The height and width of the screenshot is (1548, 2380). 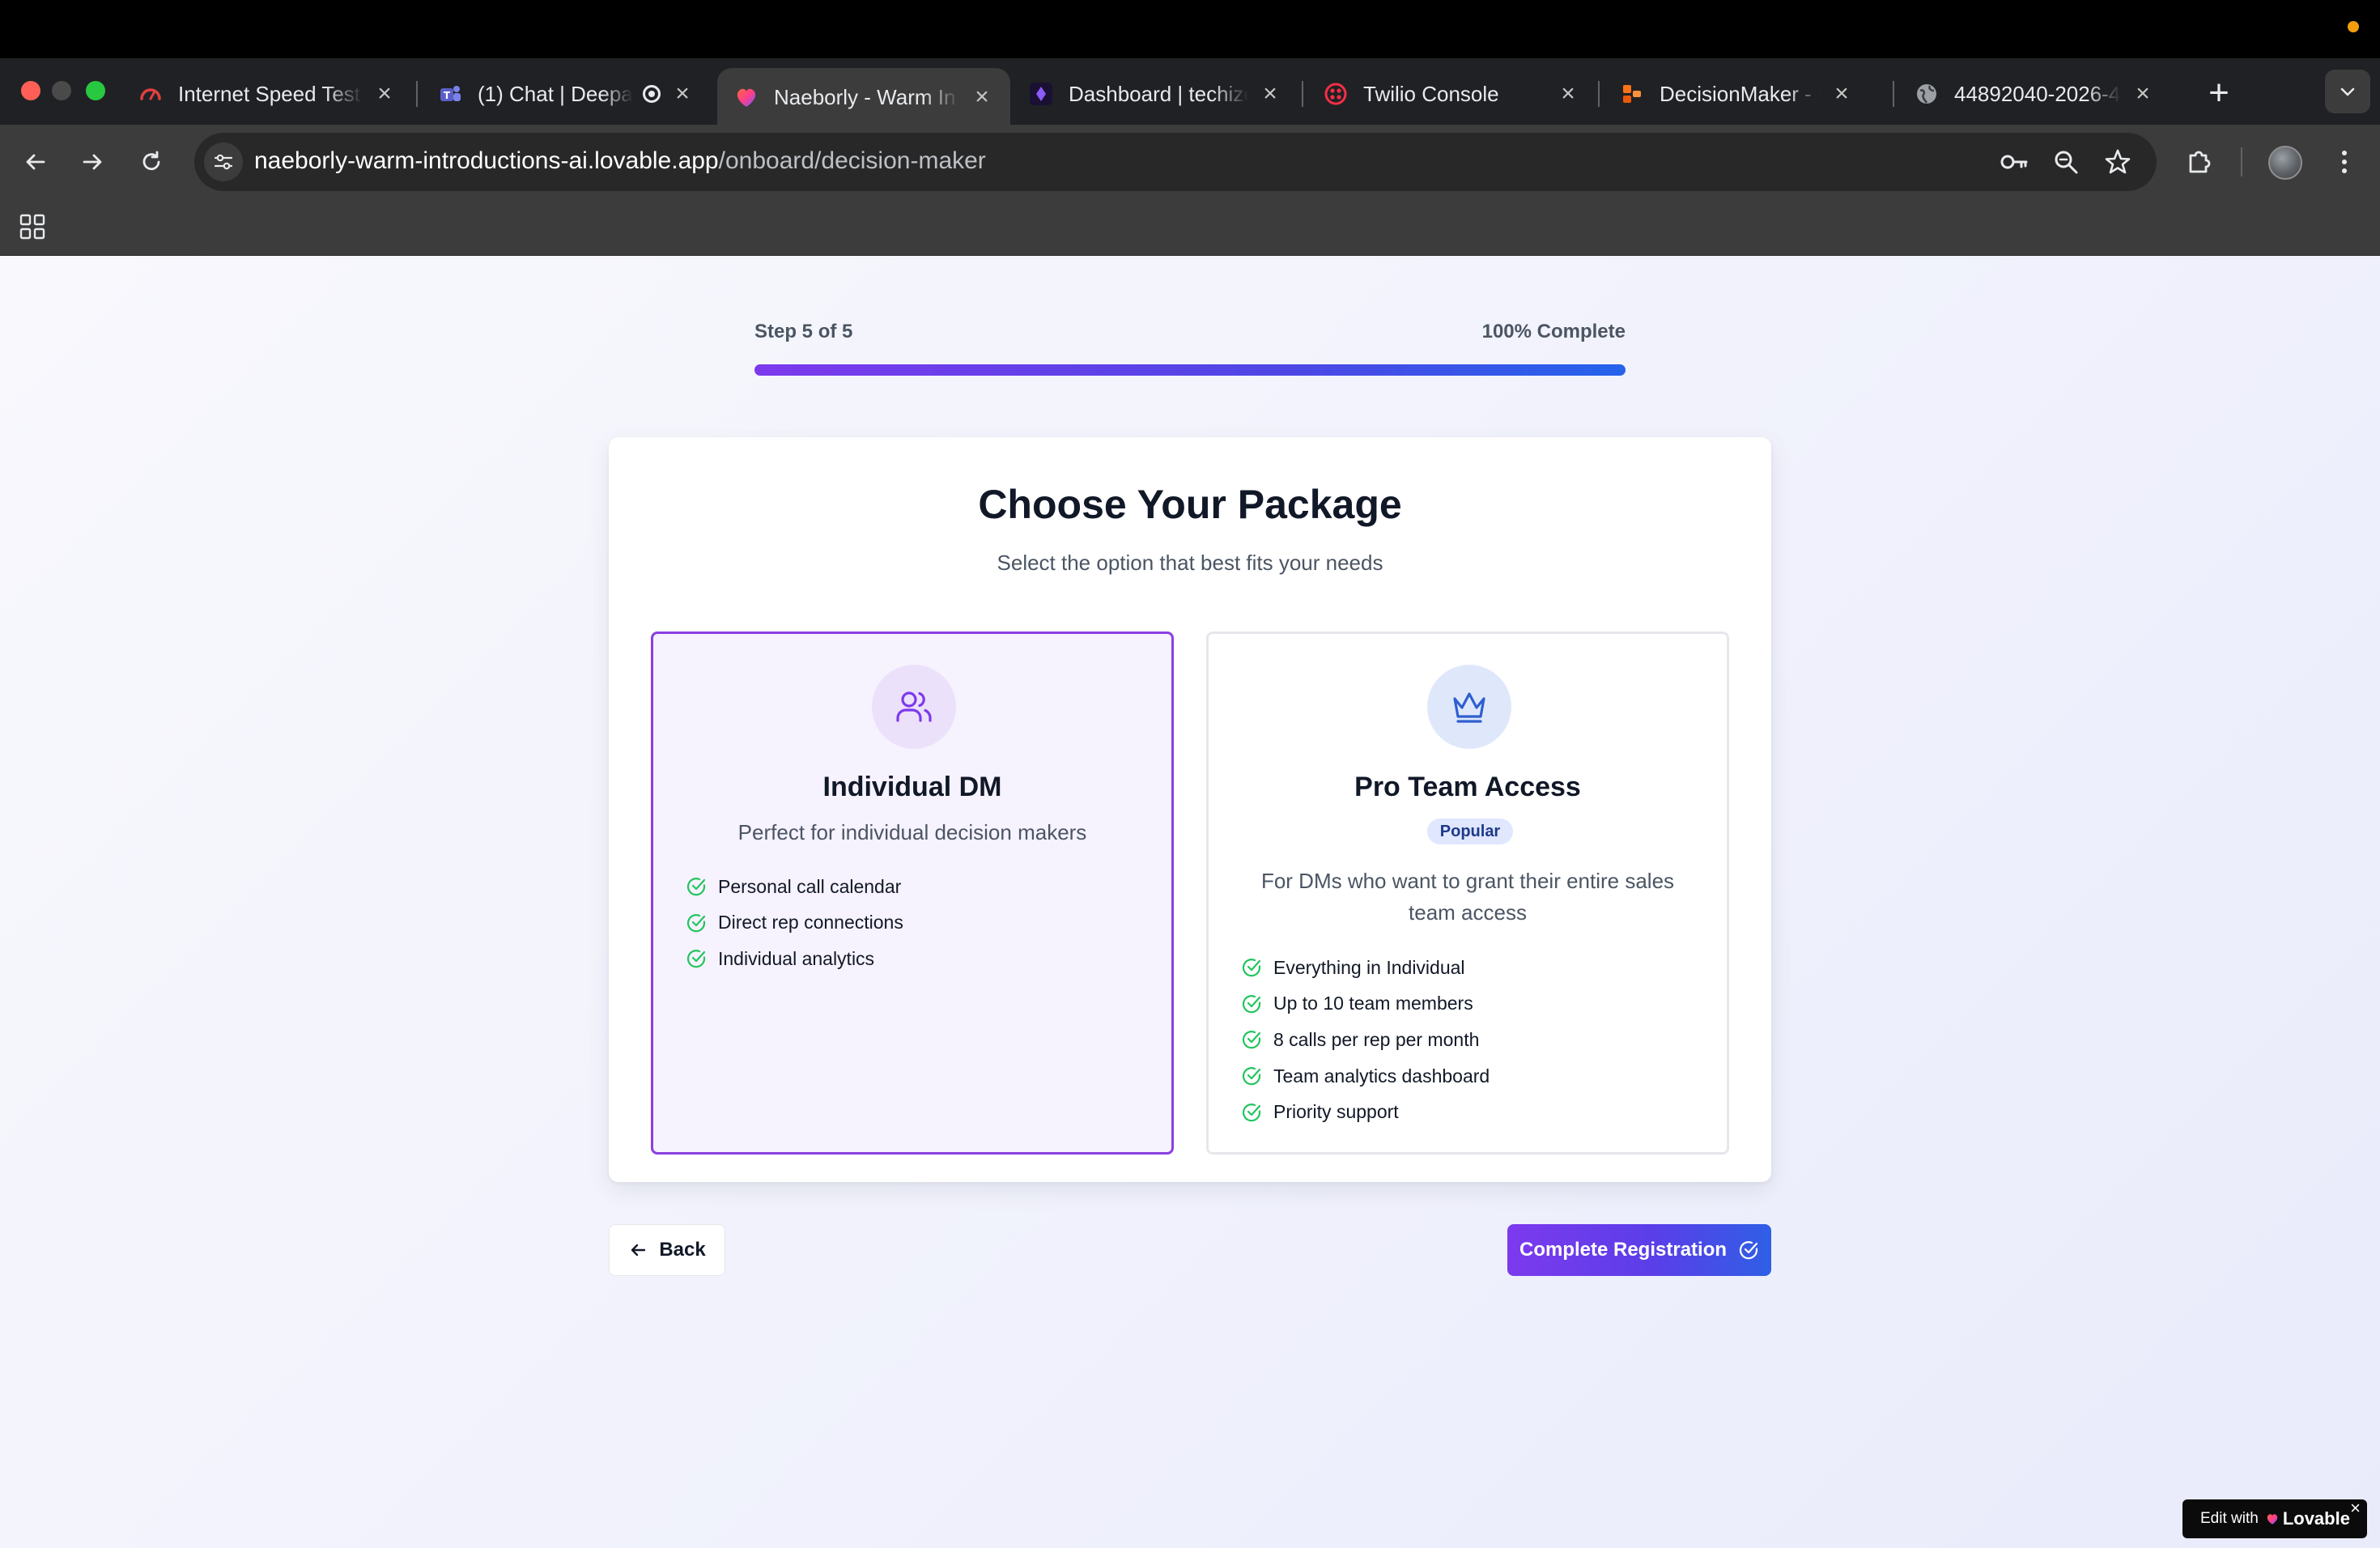 I want to click on feature-item: Direct rep connections, so click(x=794, y=924).